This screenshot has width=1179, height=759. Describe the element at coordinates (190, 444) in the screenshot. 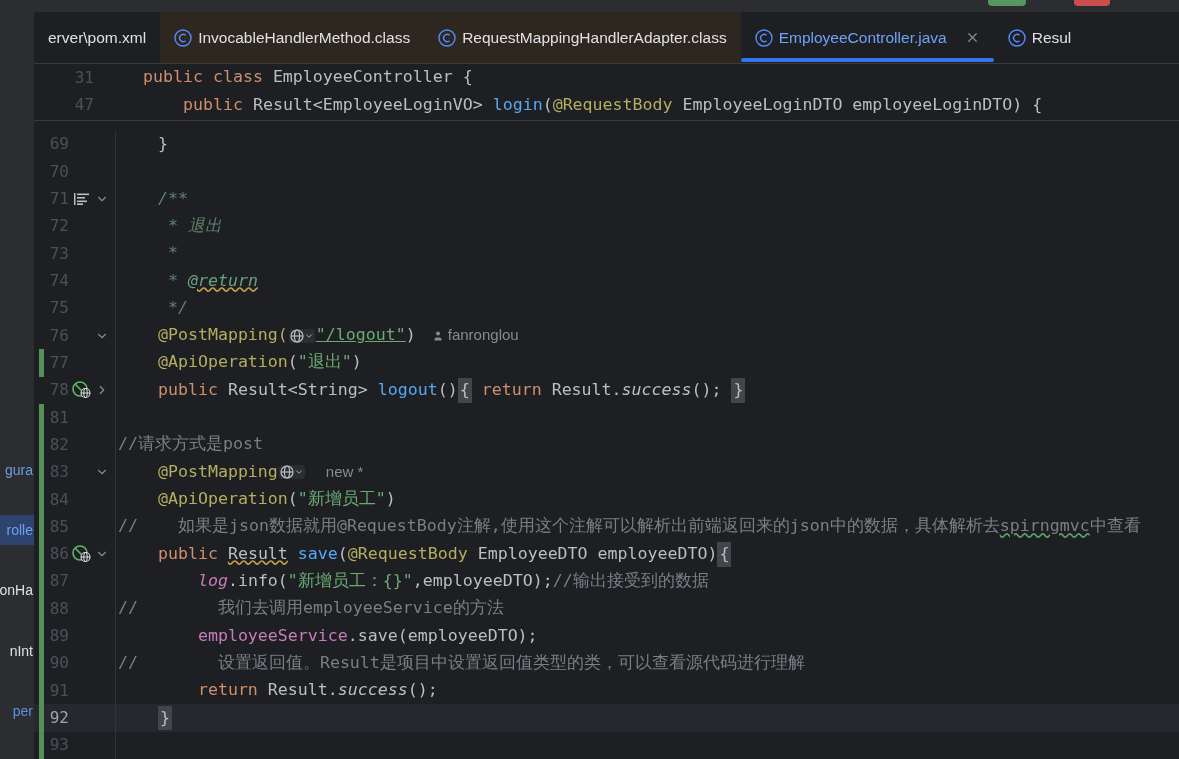

I see `code-text: //请求方式是post` at that location.